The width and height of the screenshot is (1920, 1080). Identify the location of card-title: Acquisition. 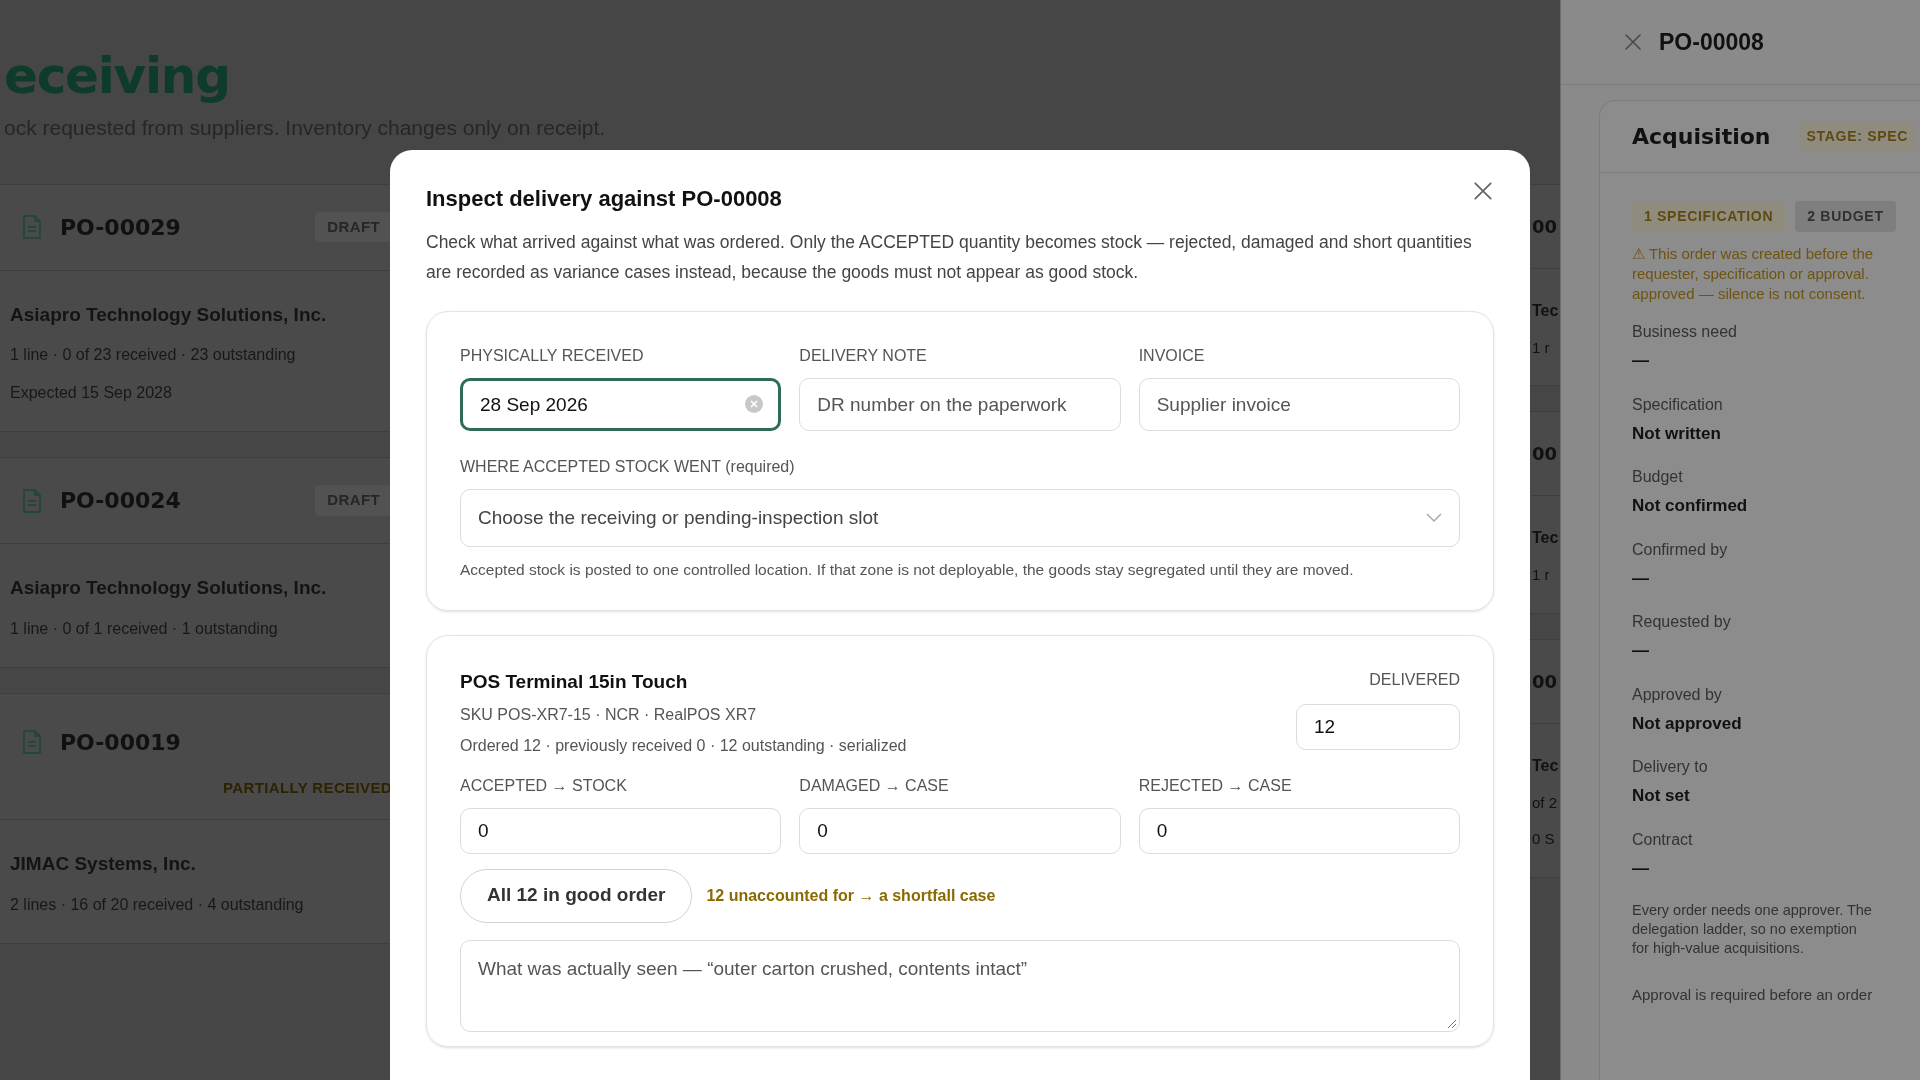
(1701, 137).